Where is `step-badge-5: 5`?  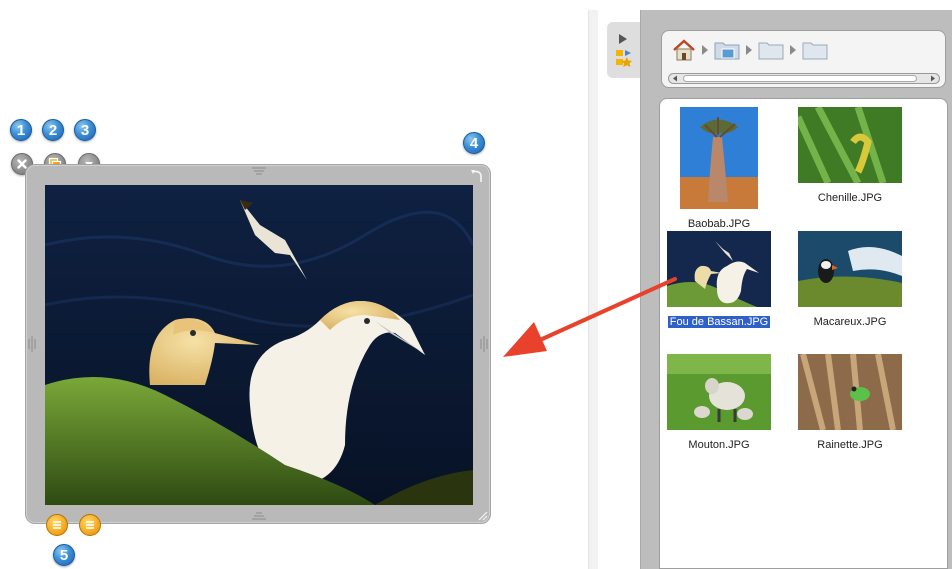
step-badge-5: 5 is located at coordinates (64, 555).